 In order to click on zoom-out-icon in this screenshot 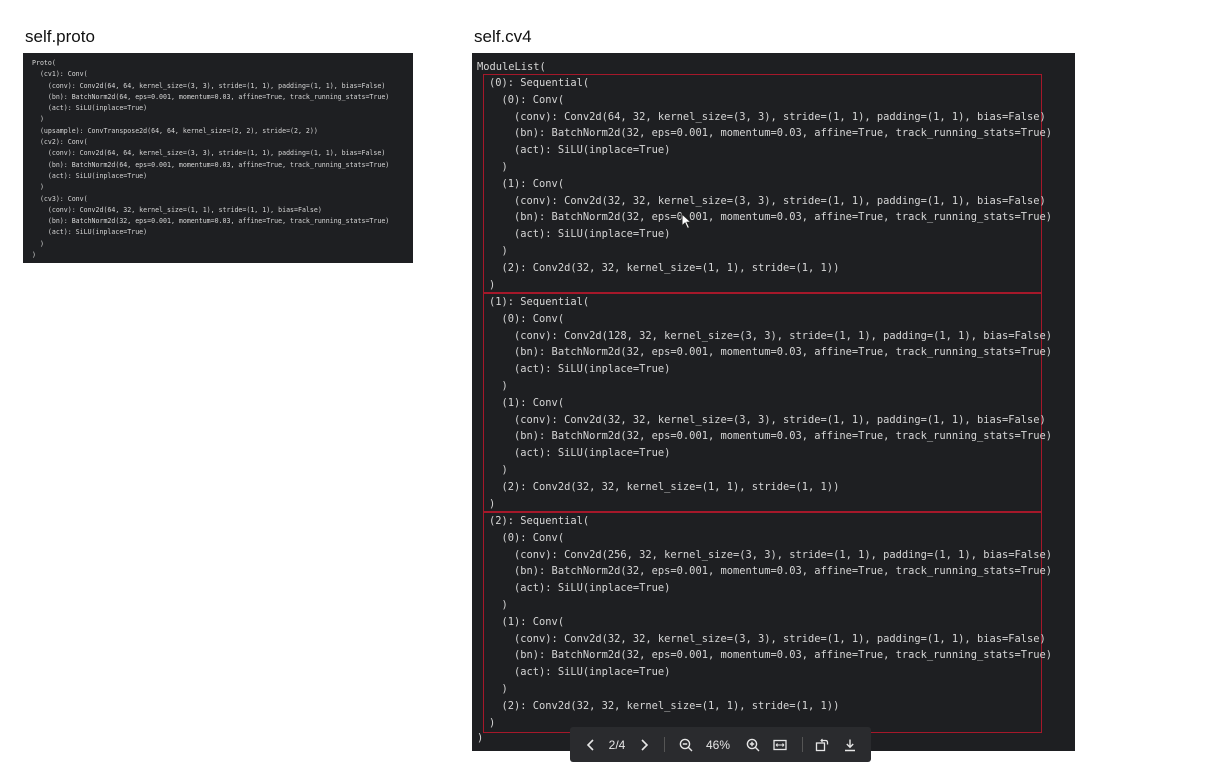, I will do `click(686, 744)`.